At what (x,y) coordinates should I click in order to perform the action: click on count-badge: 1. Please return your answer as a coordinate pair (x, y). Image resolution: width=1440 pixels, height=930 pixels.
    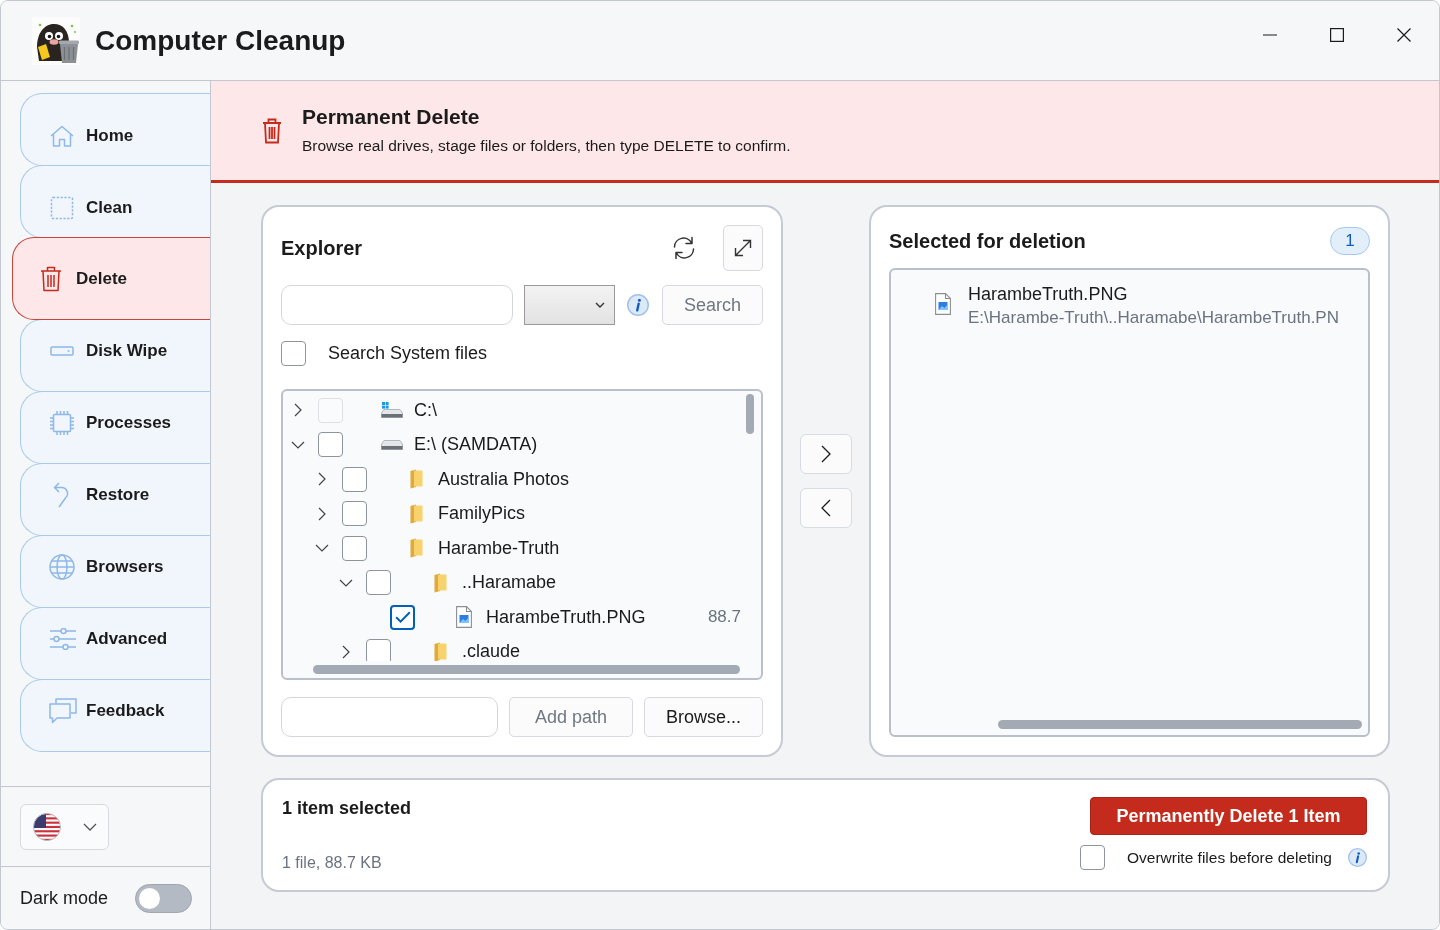
    Looking at the image, I should click on (1350, 241).